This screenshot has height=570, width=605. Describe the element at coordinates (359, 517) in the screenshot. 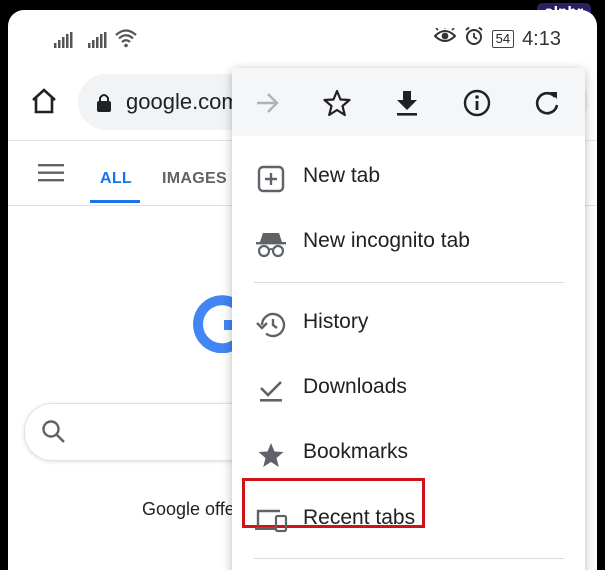

I see `menu-item-label: Recent tabs` at that location.